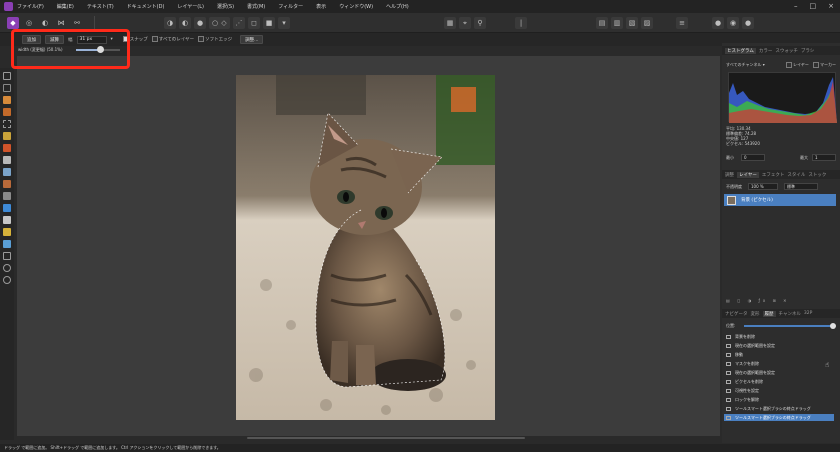  Describe the element at coordinates (831, 6) in the screenshot. I see `close-icon: ×` at that location.